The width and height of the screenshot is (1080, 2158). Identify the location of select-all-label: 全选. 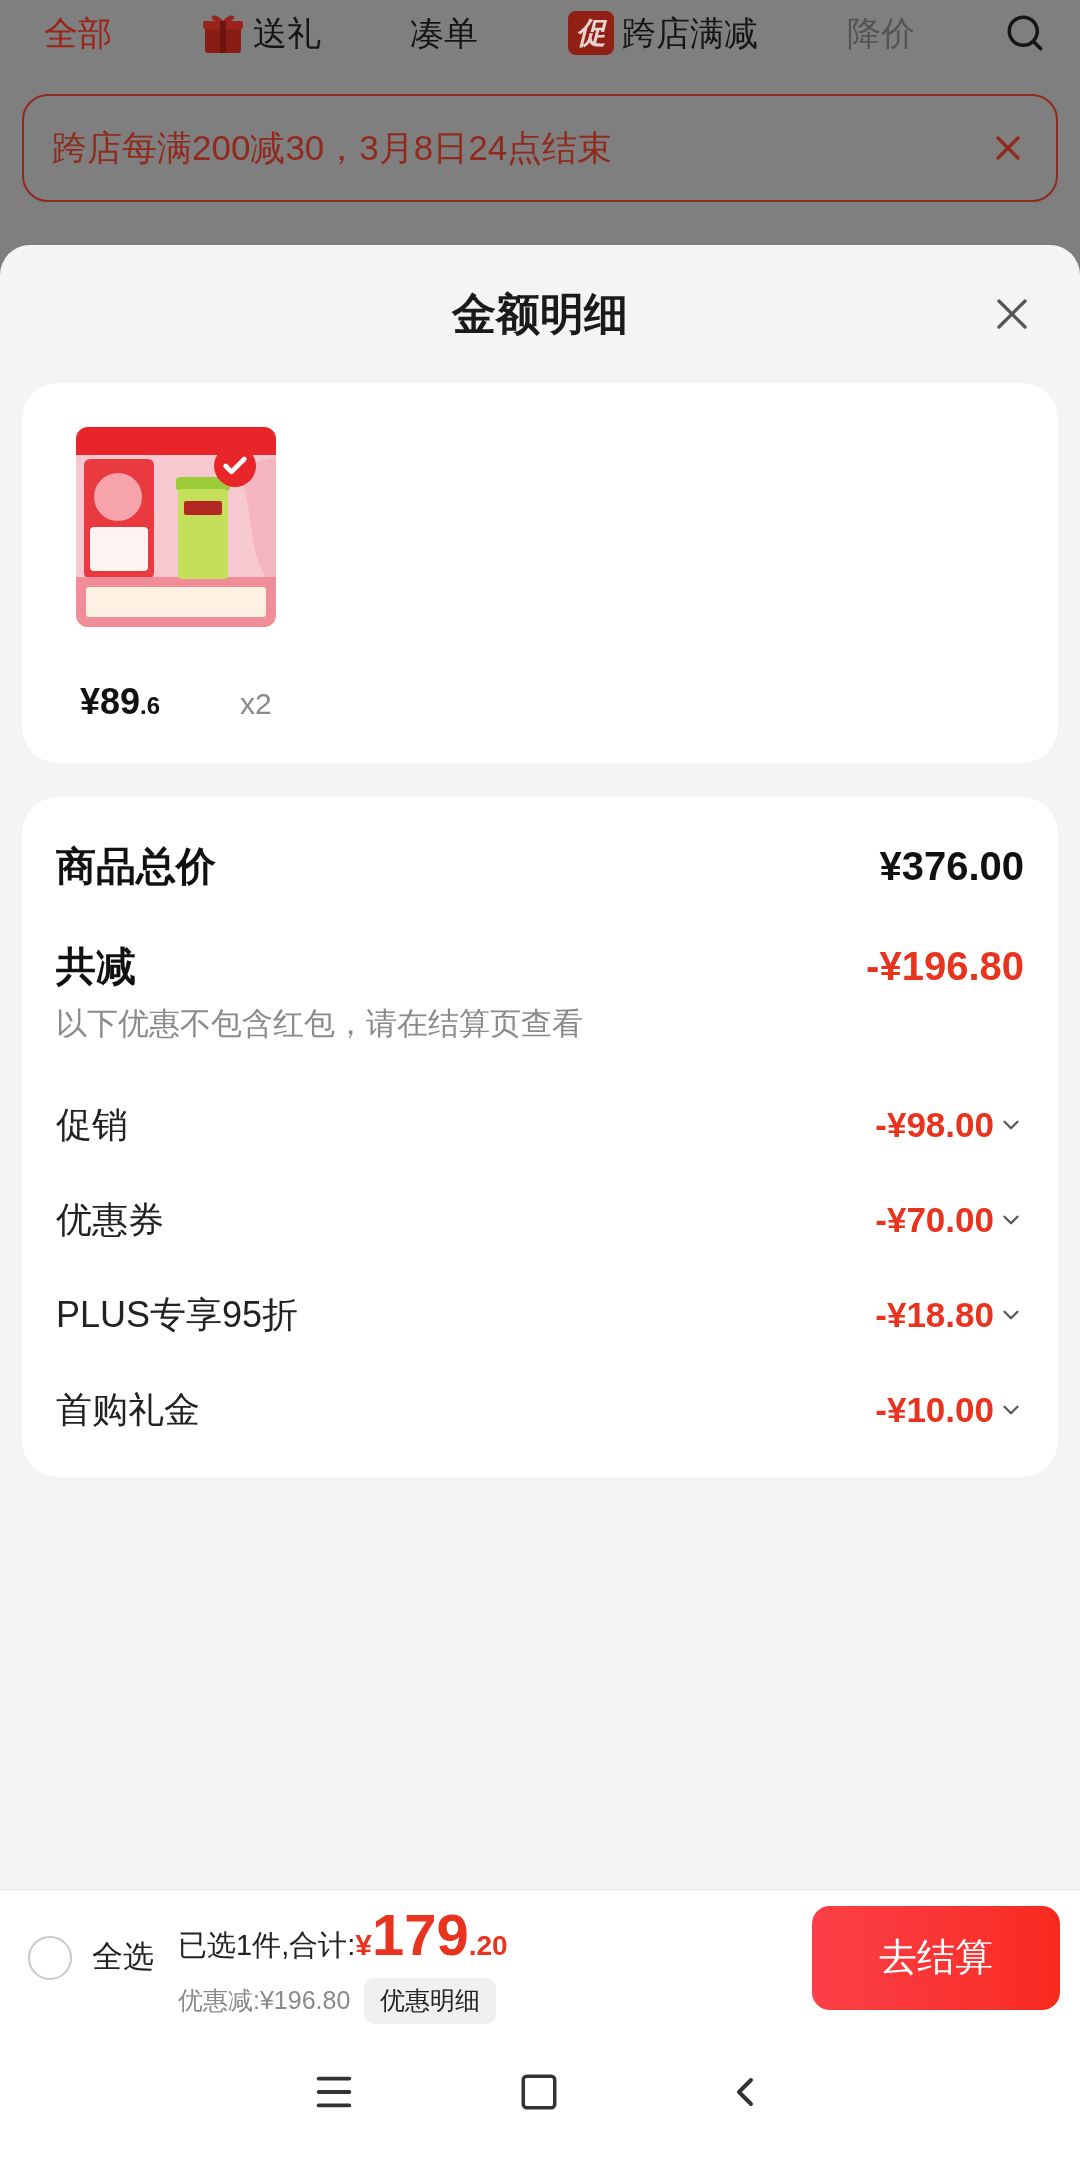
(123, 1957).